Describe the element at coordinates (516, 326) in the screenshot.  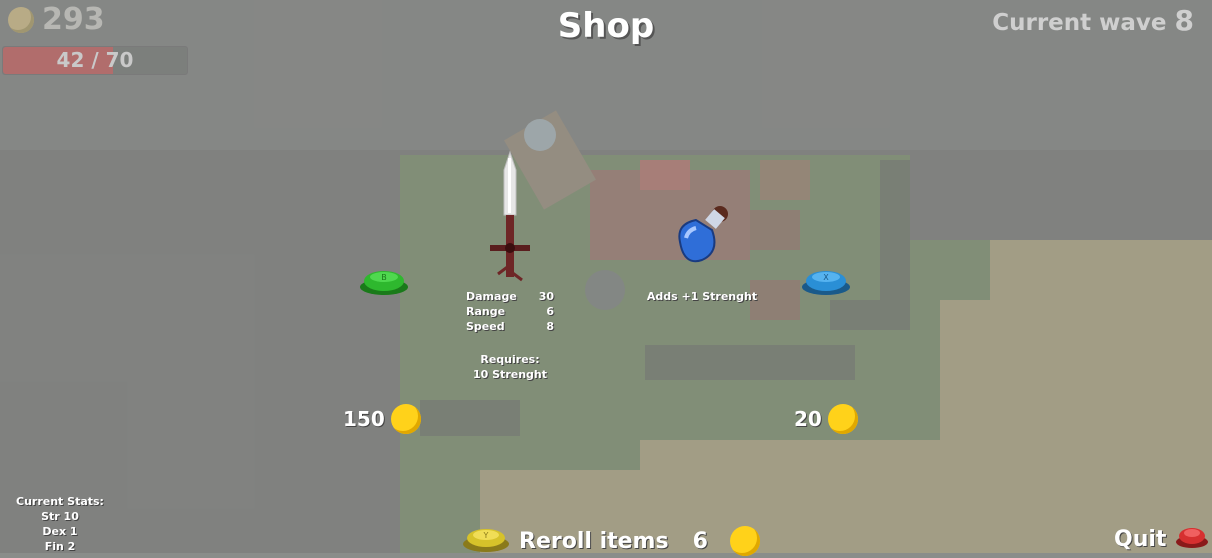
I see `stat-row-speed: Speed 8` at that location.